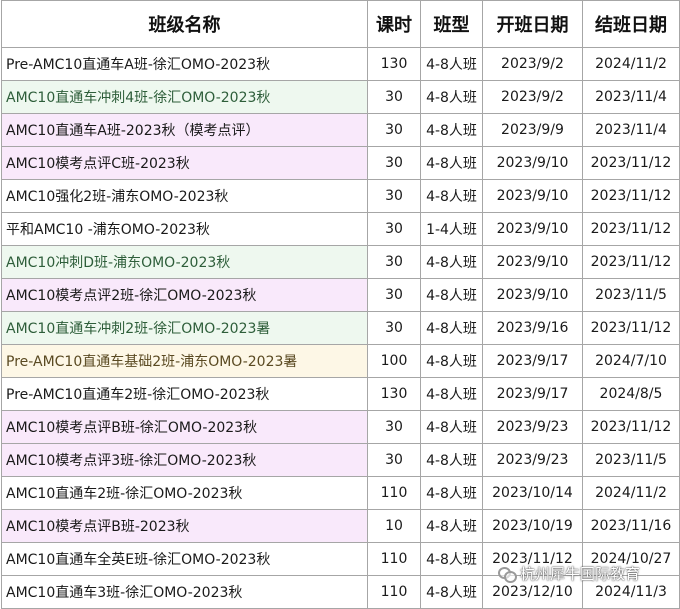 This screenshot has height=609, width=680. What do you see at coordinates (184, 64) in the screenshot?
I see `cell-class-name: Pre-AMC10直通车A班-徐汇OMO-2023秋` at bounding box center [184, 64].